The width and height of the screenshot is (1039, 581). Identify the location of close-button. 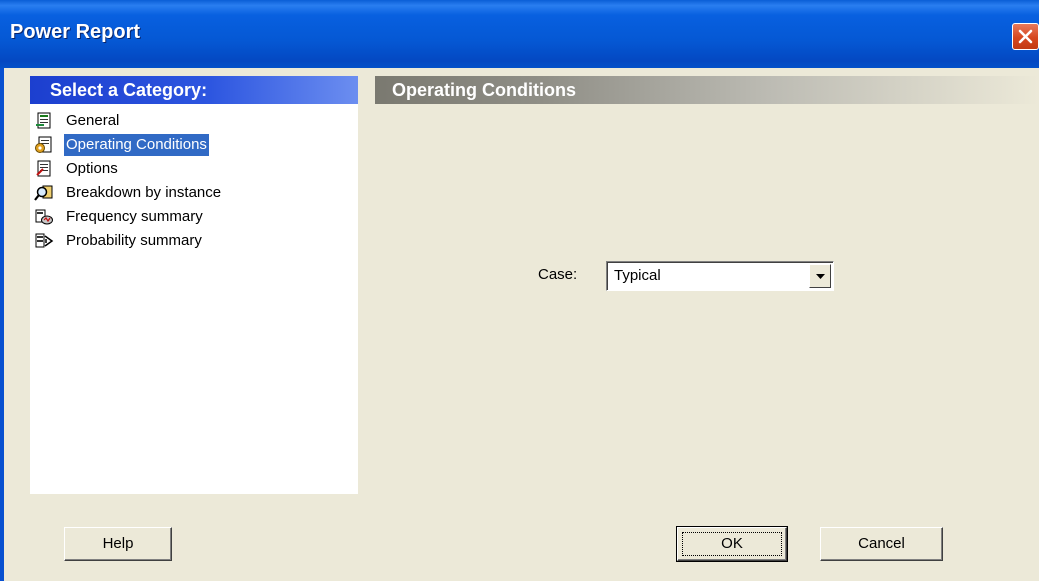
(1025, 36).